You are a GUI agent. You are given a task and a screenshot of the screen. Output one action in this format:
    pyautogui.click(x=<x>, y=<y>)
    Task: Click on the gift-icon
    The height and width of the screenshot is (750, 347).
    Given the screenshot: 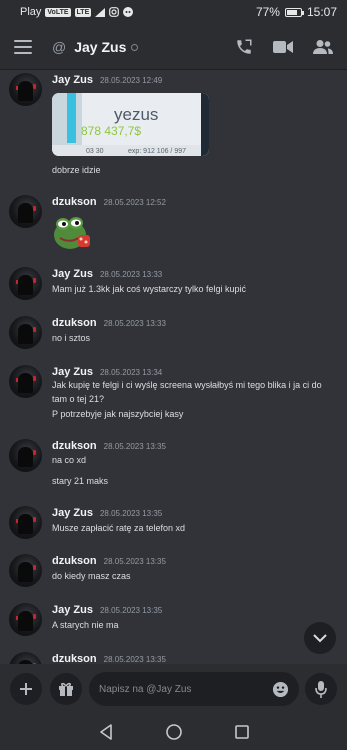 What is the action you would take?
    pyautogui.click(x=66, y=689)
    